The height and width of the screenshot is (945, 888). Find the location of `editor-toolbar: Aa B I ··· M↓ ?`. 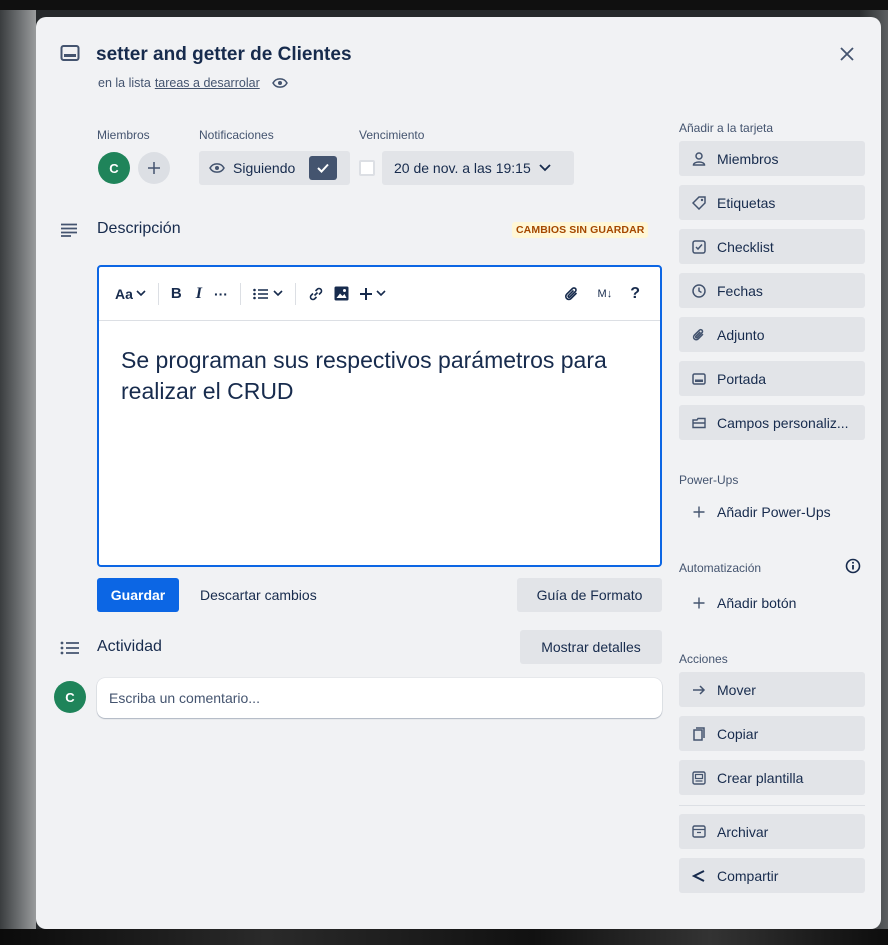

editor-toolbar: Aa B I ··· M↓ ? is located at coordinates (379, 294).